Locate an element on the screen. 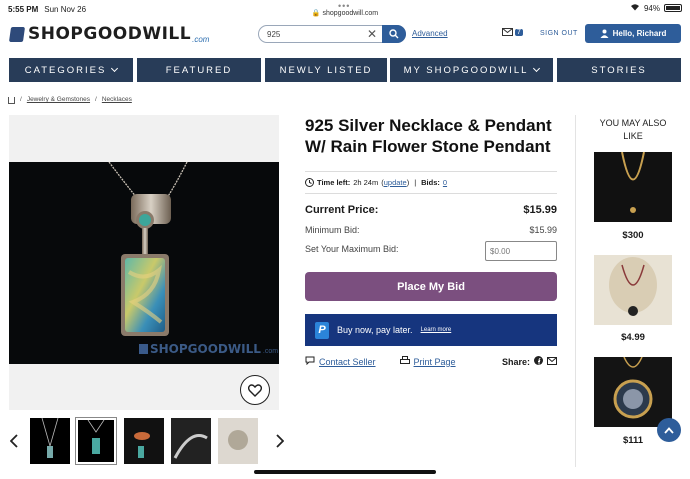 This screenshot has height=479, width=690. time-left-value: 2h 24m is located at coordinates (366, 182).